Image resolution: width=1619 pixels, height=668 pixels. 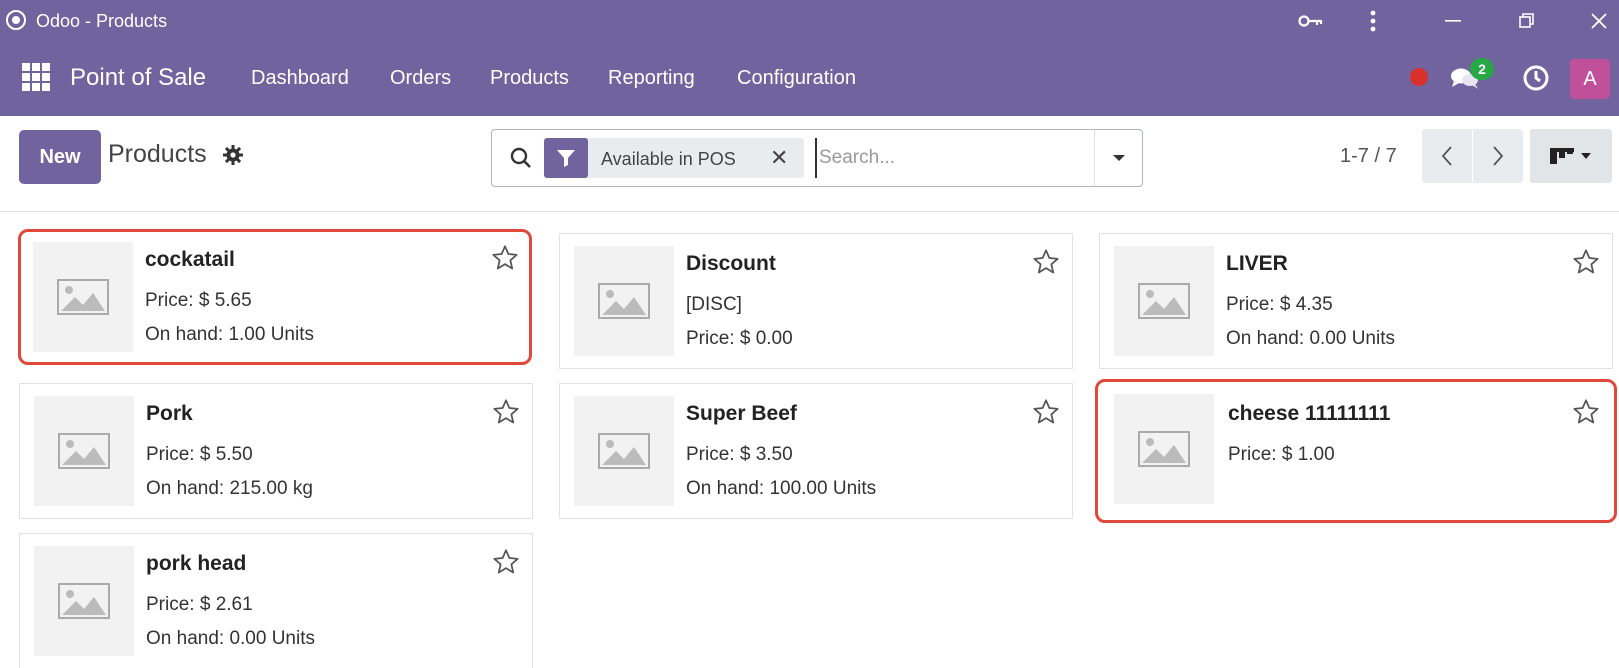 I want to click on record-indicator-icon, so click(x=1419, y=77).